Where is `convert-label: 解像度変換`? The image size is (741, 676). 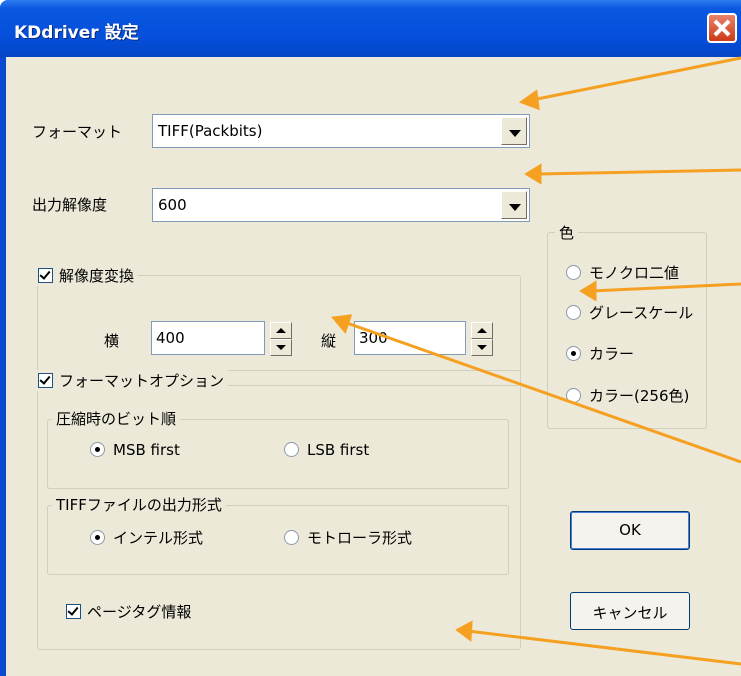 convert-label: 解像度変換 is located at coordinates (97, 276).